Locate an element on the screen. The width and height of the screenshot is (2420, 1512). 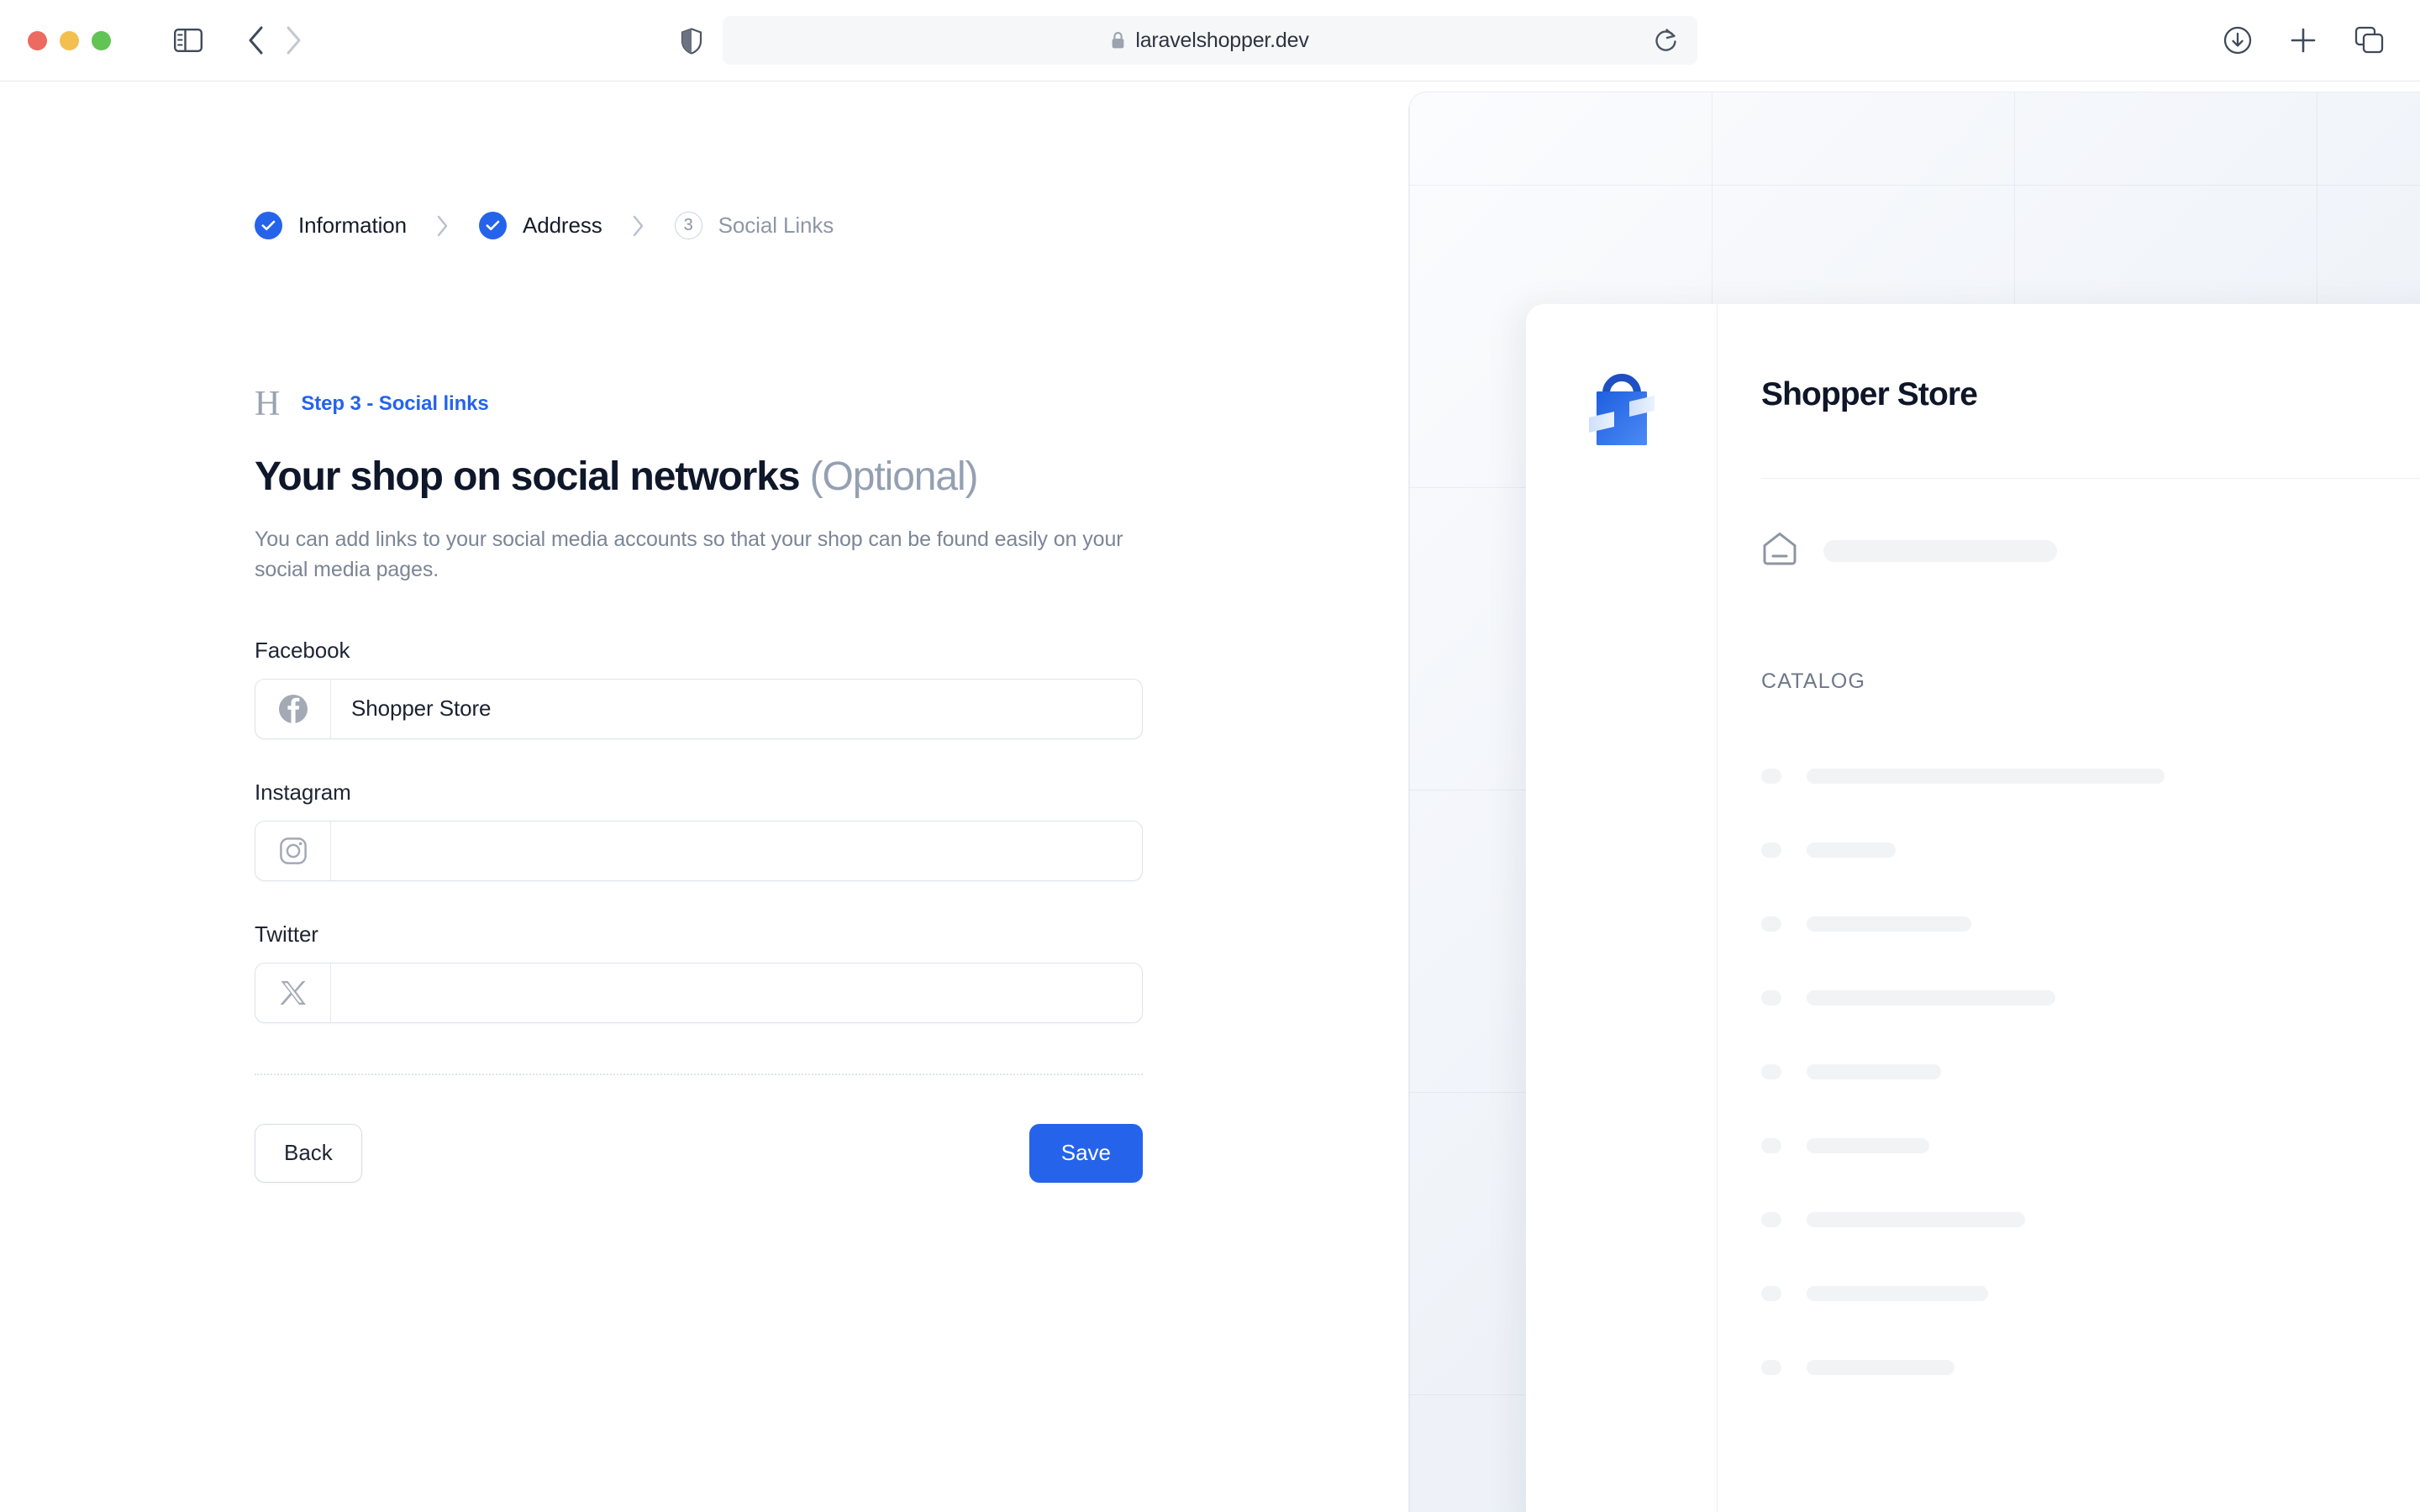
store-nav-home-row is located at coordinates (2090, 550).